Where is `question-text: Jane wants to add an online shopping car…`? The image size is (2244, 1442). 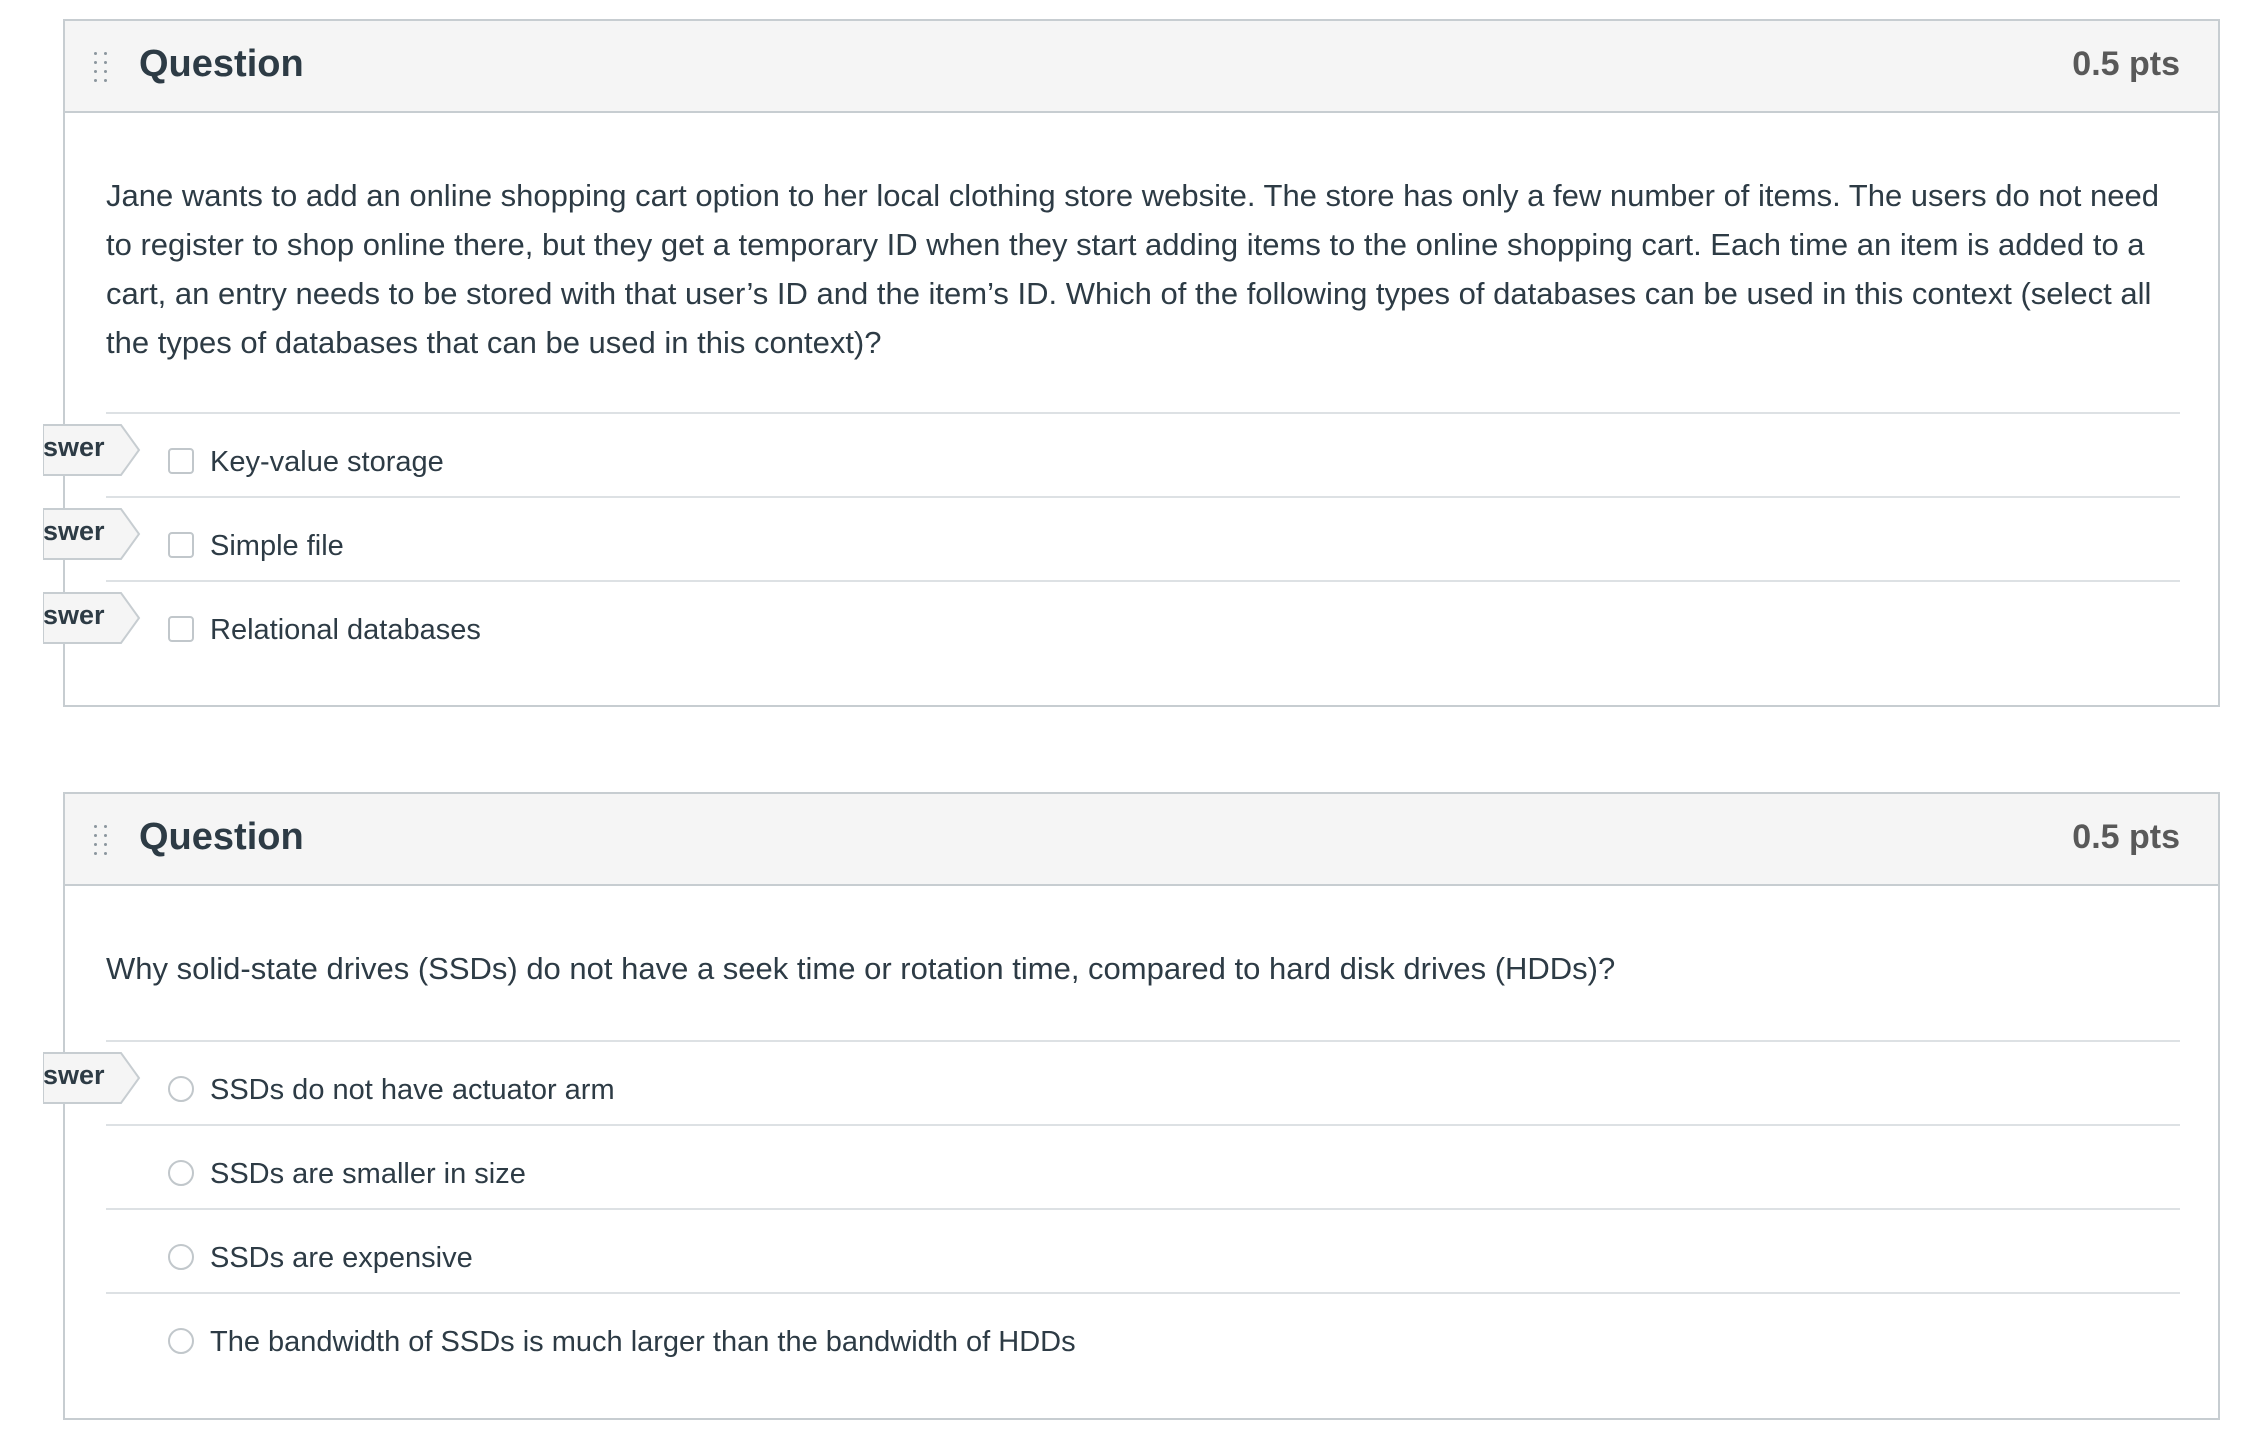 question-text: Jane wants to add an online shopping car… is located at coordinates (1132, 269).